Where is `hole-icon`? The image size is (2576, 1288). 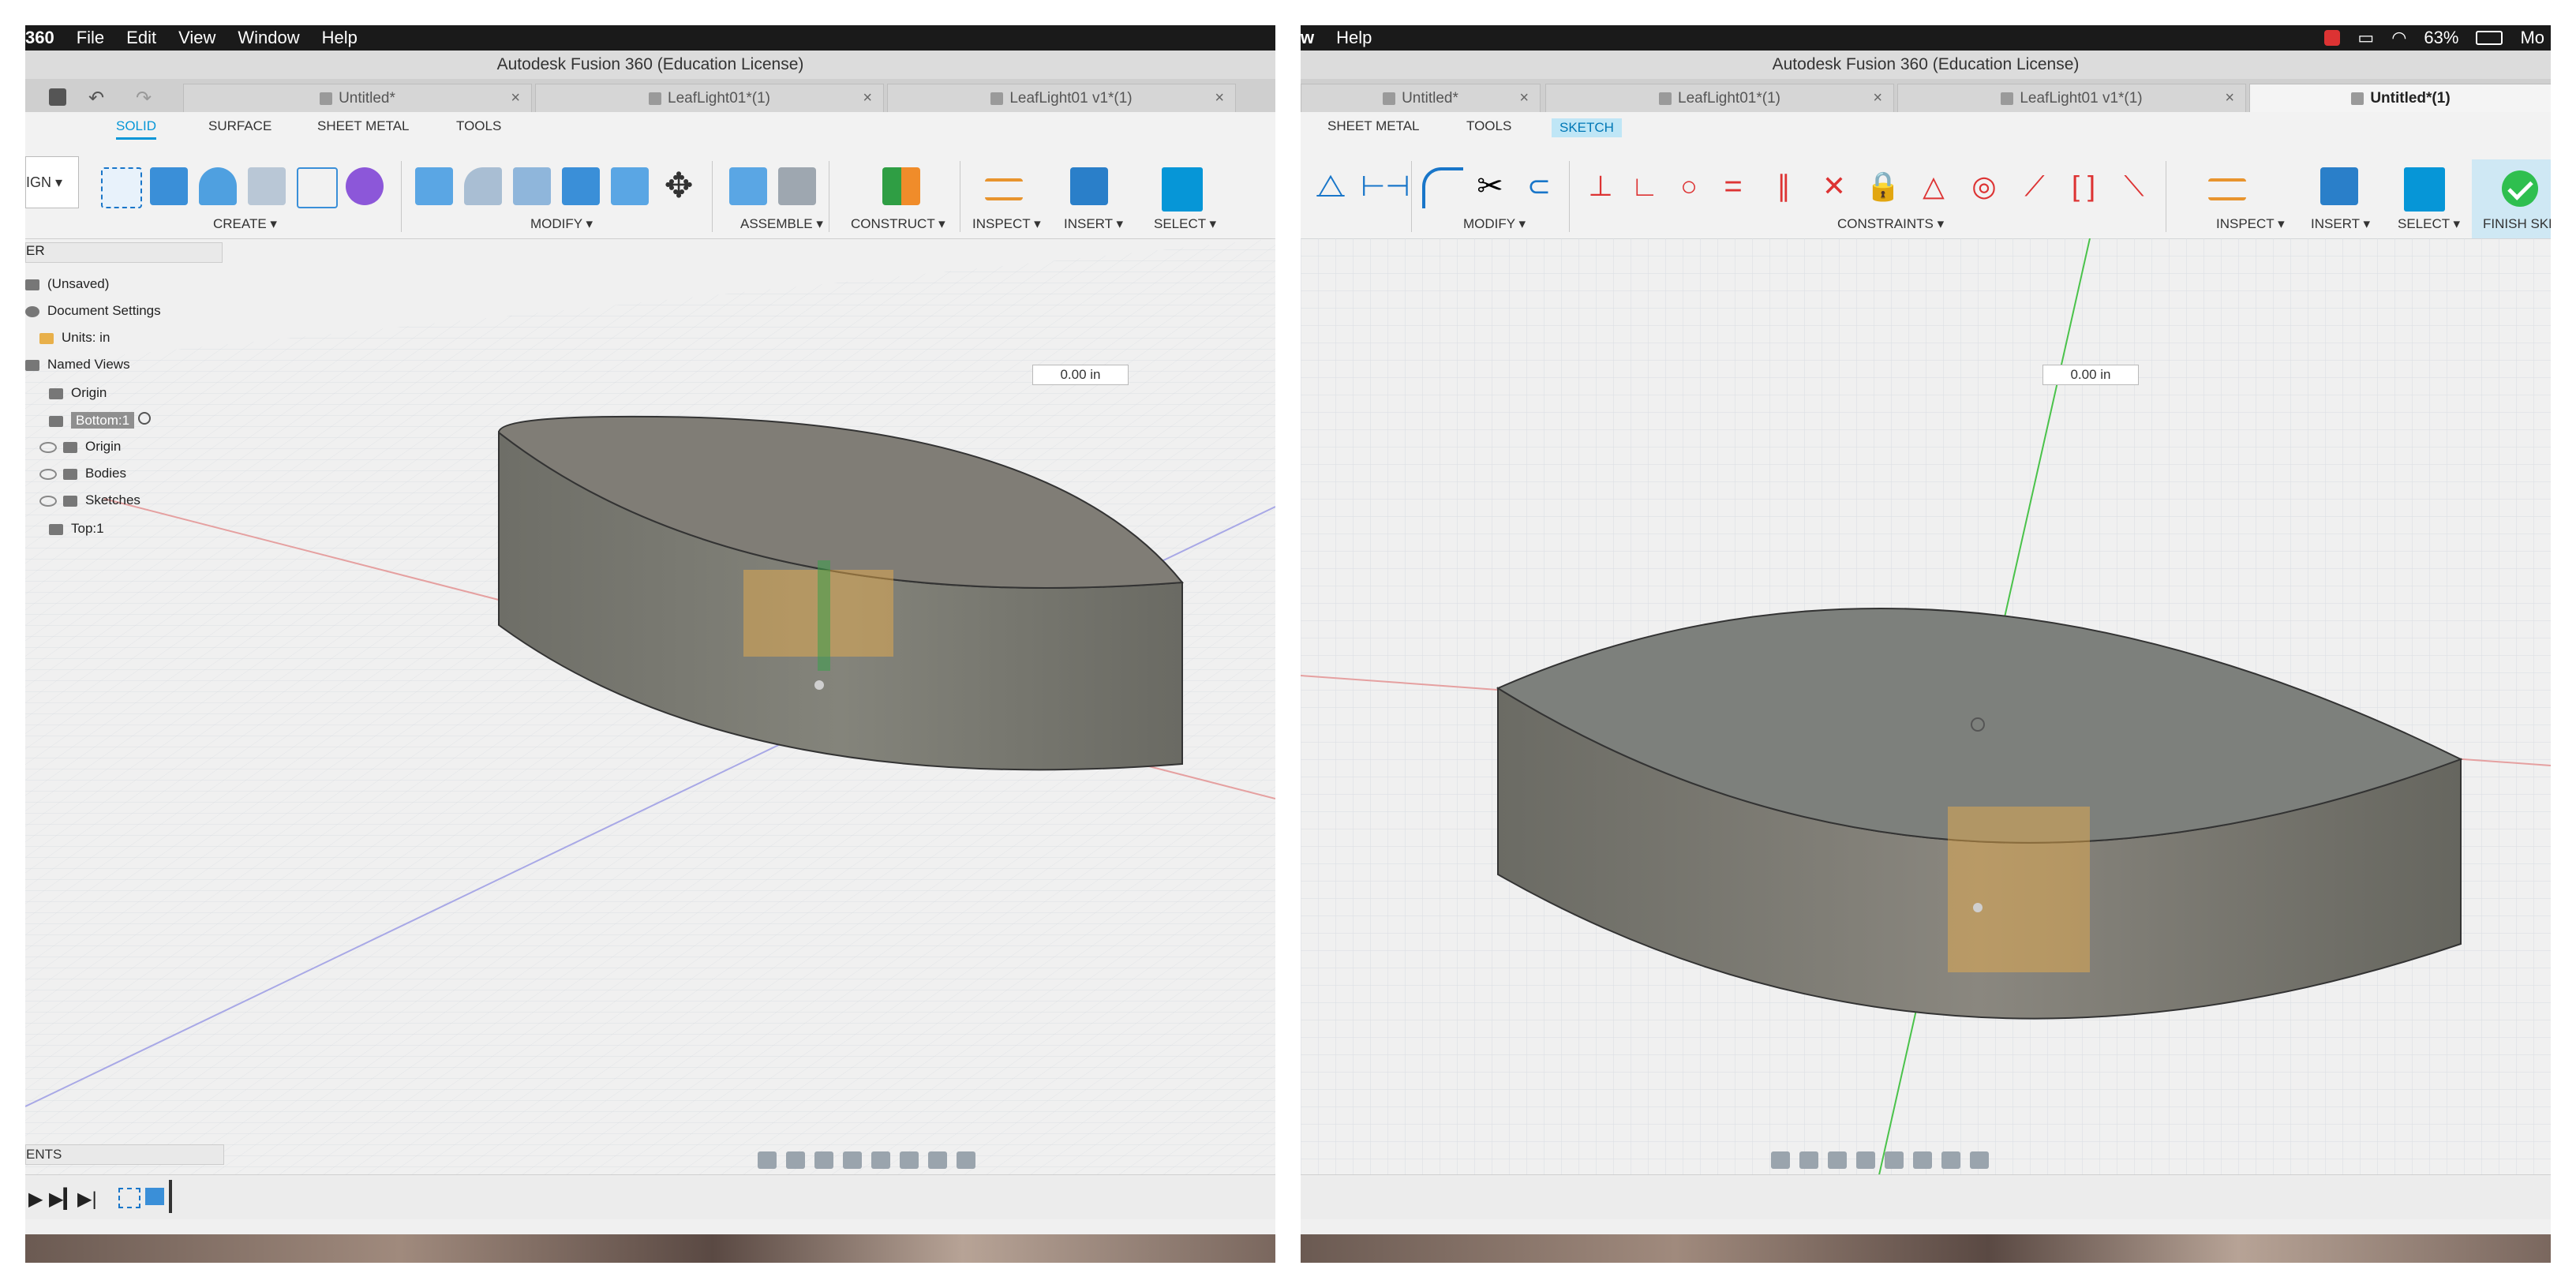 hole-icon is located at coordinates (267, 186).